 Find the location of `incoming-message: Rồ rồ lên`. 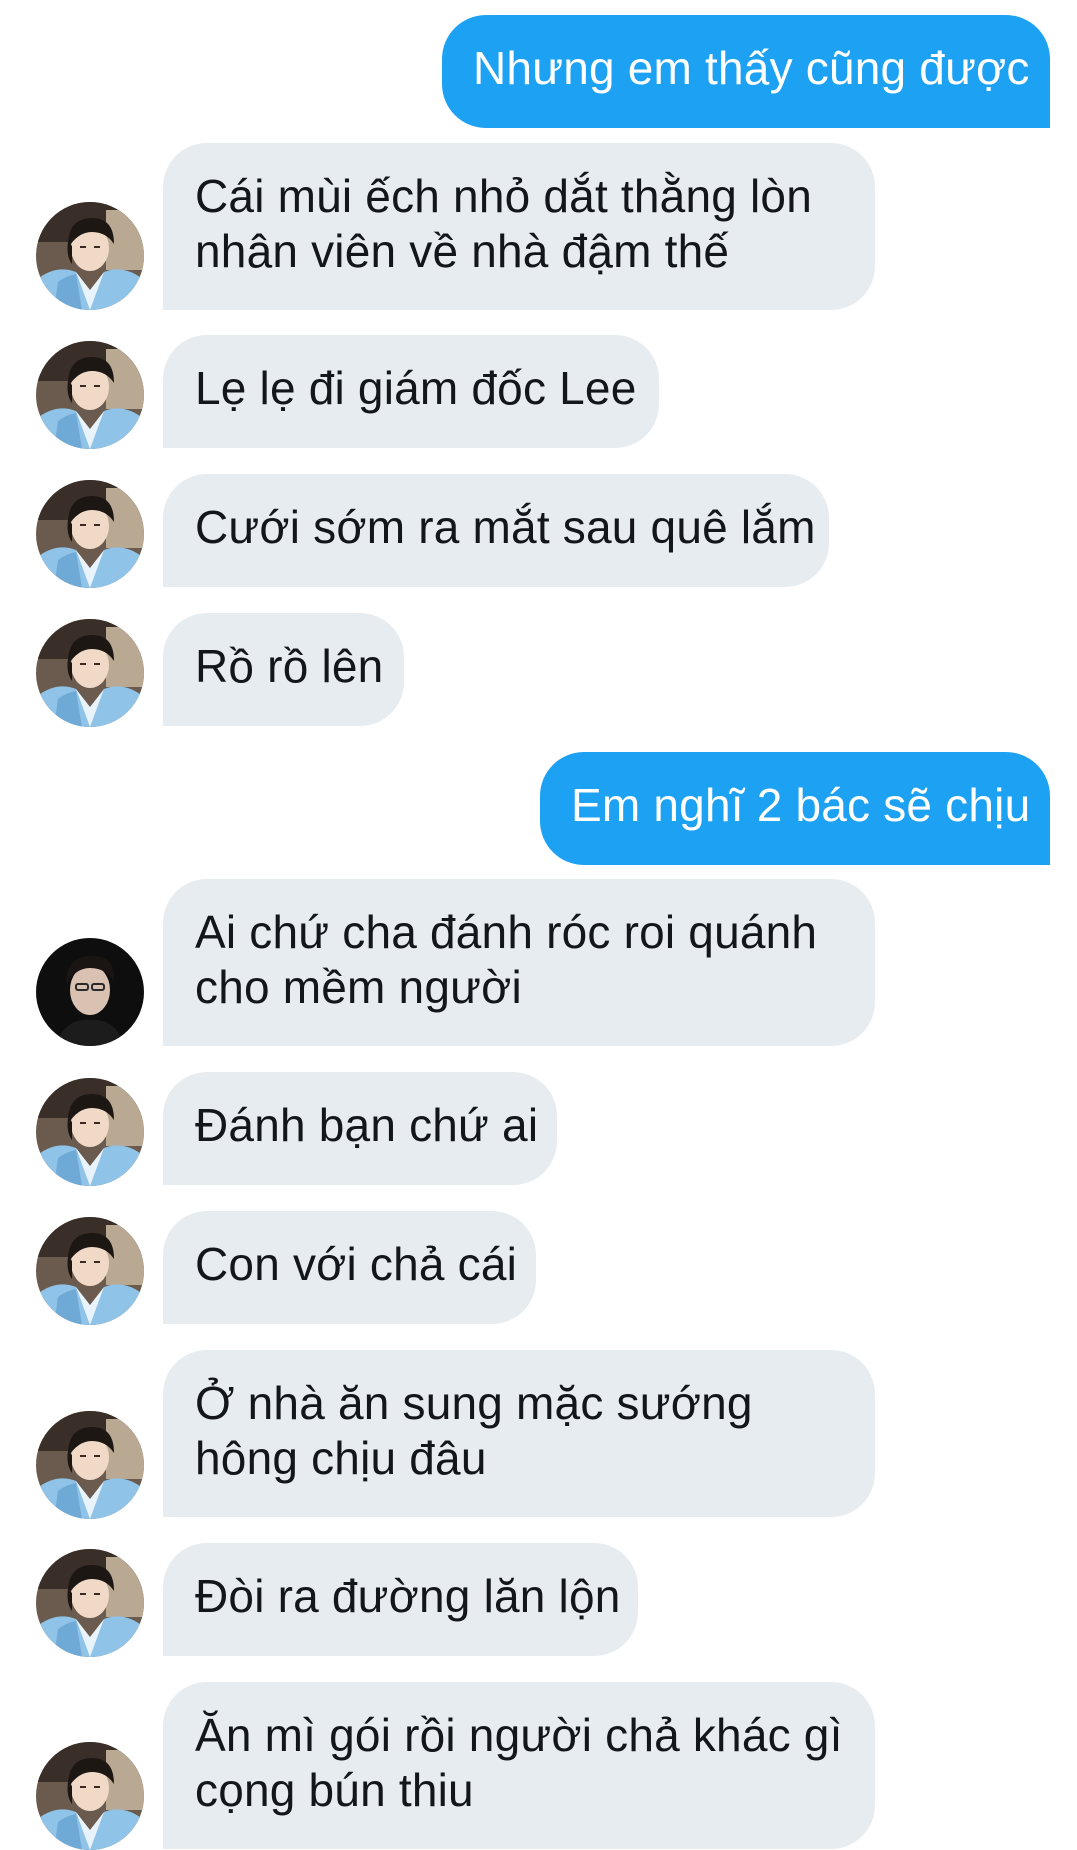

incoming-message: Rồ rồ lên is located at coordinates (283, 669).